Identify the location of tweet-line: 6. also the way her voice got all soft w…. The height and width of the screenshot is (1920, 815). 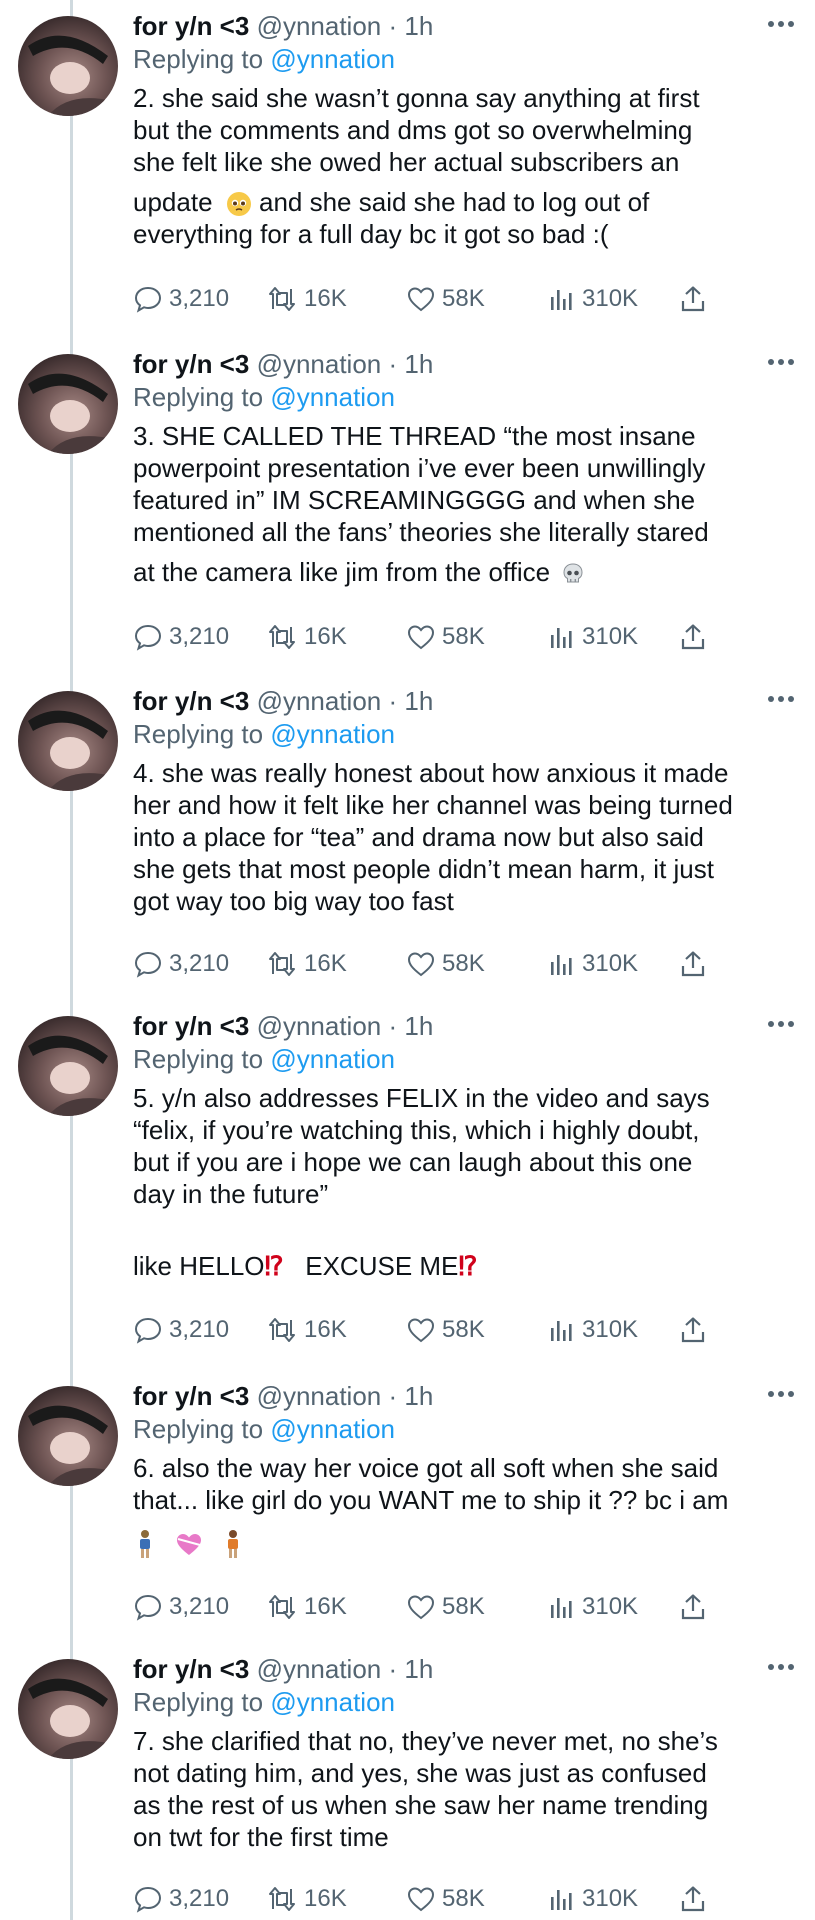
(426, 1468).